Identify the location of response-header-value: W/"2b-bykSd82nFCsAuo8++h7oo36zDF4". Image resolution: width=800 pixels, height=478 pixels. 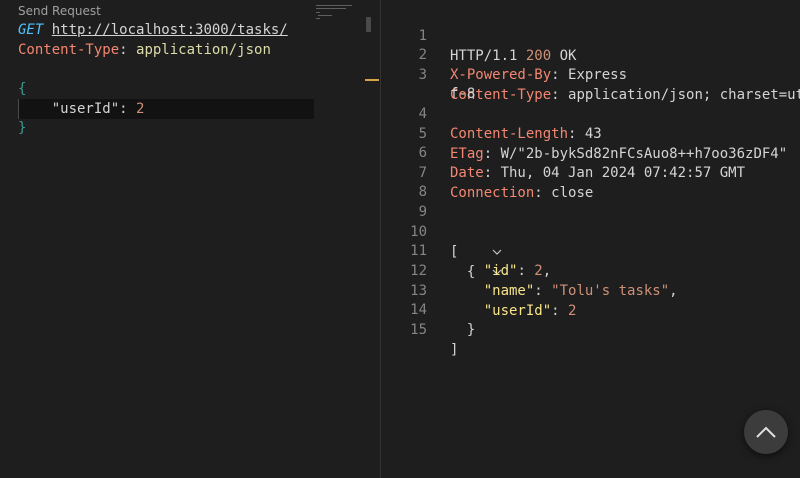
(644, 154).